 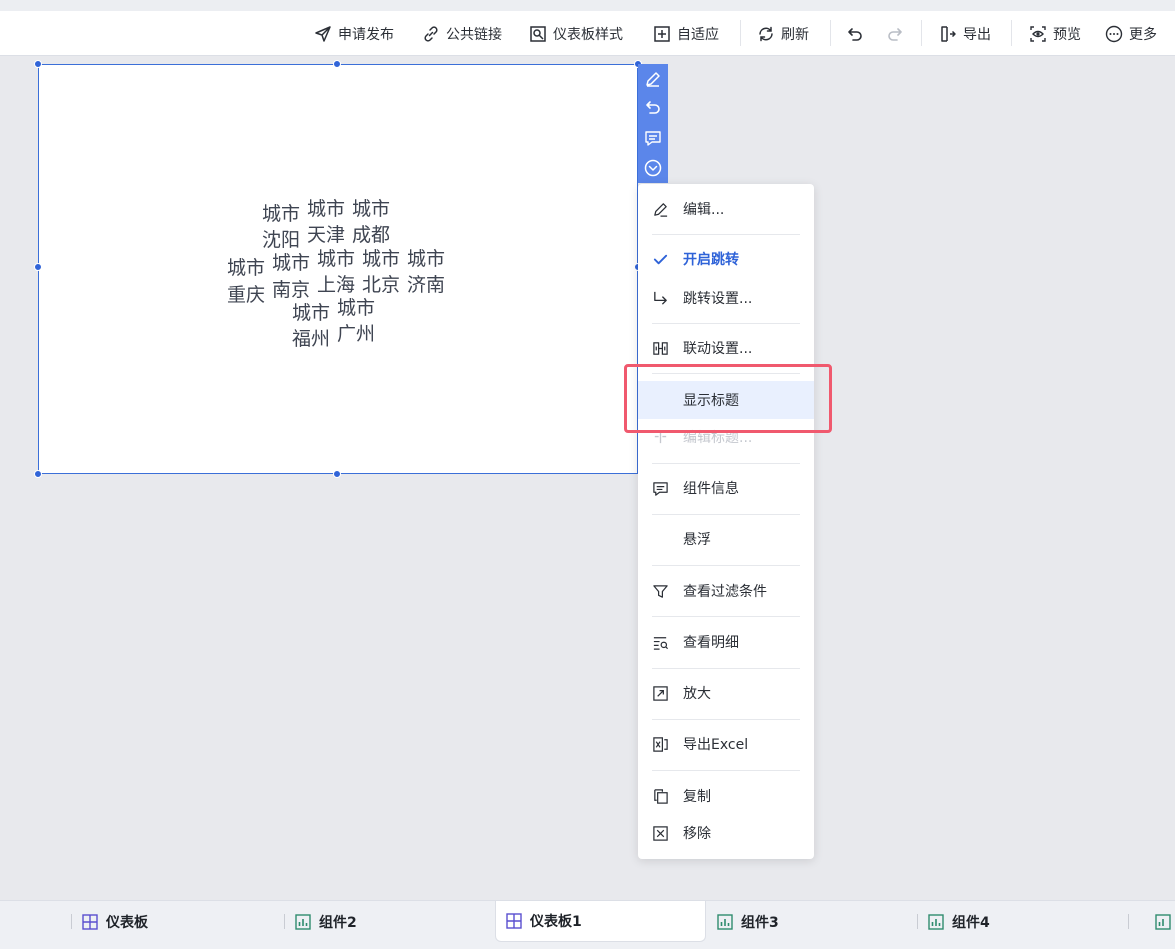 I want to click on refresh-button: 刷新, so click(x=783, y=33).